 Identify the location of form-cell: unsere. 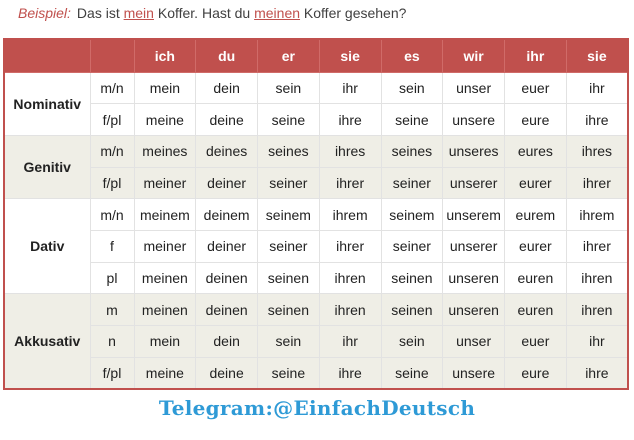
(473, 373).